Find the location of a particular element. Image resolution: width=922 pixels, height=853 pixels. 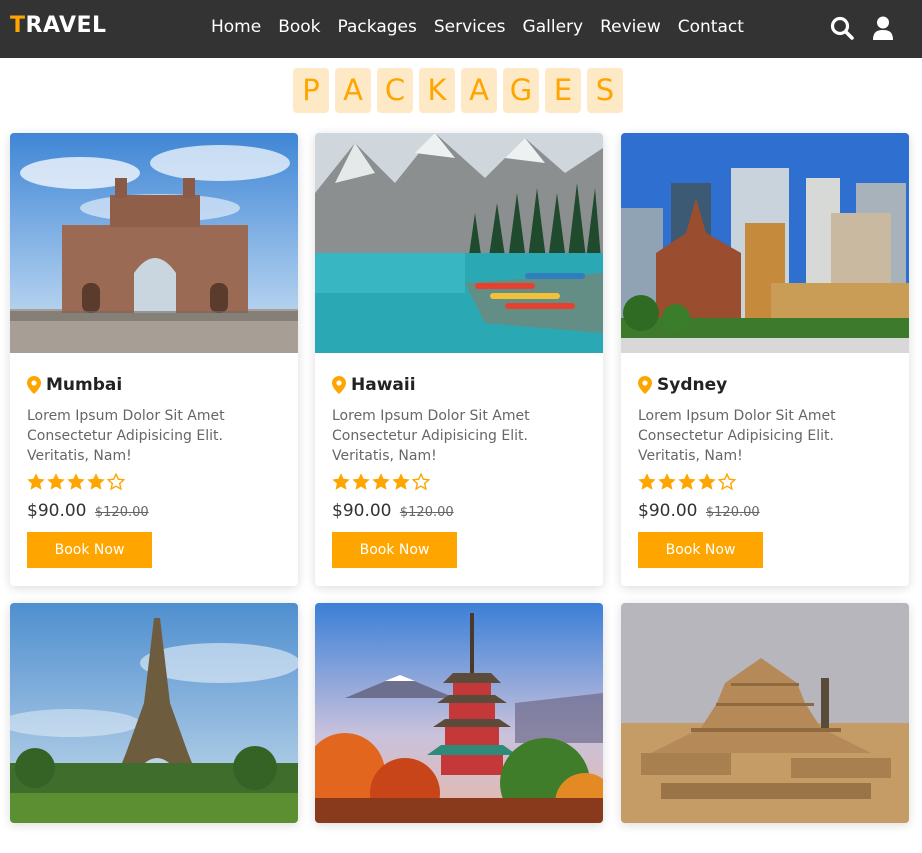

egypt-photo is located at coordinates (765, 713).